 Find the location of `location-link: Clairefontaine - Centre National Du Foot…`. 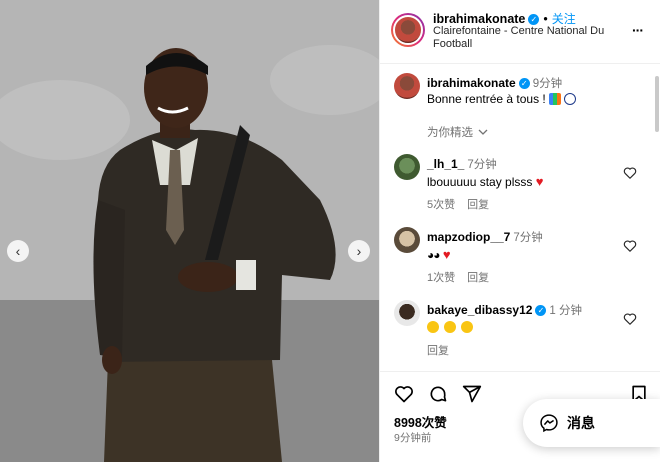

location-link: Clairefontaine - Centre National Du Foot… is located at coordinates (528, 38).